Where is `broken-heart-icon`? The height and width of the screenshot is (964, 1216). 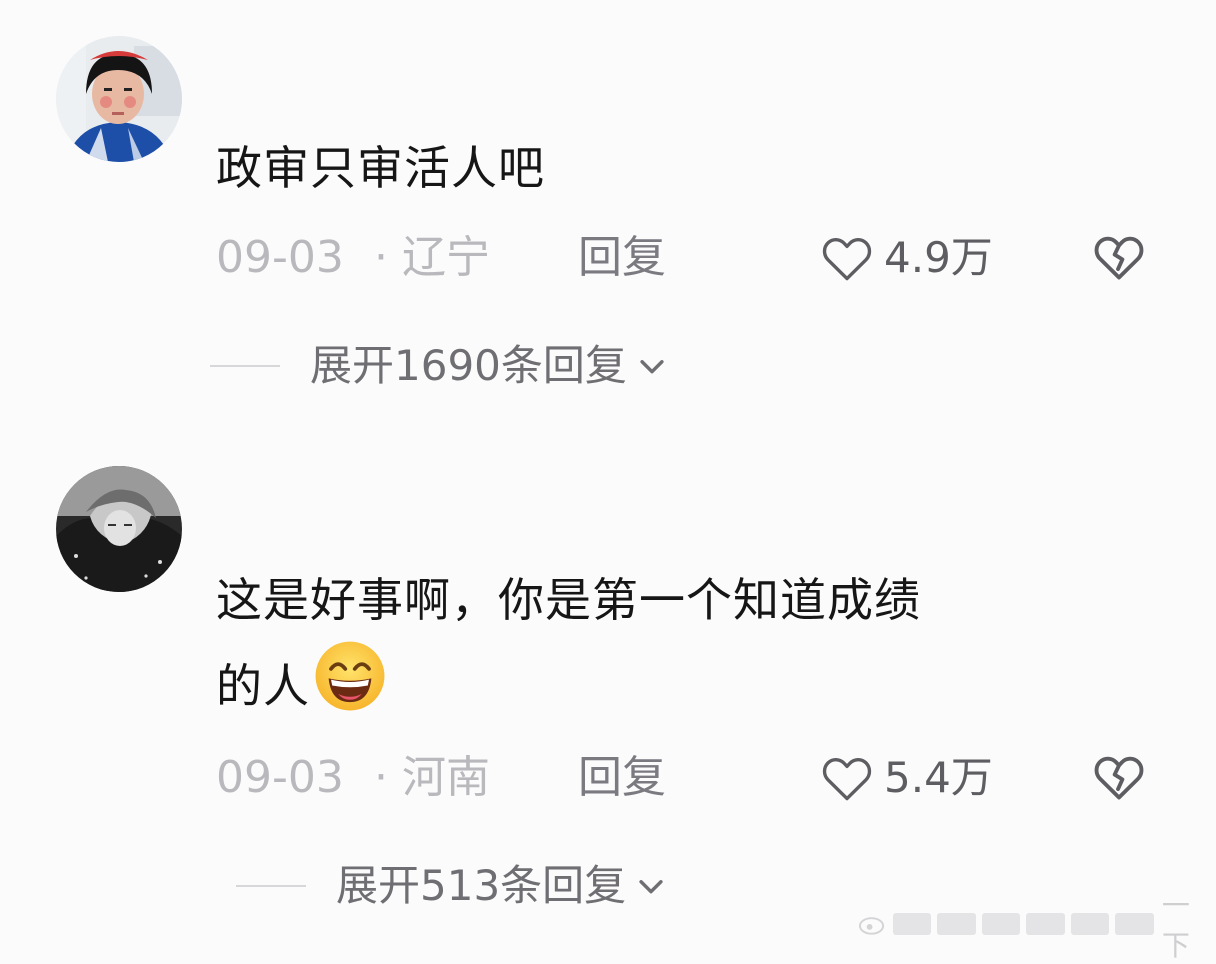
broken-heart-icon is located at coordinates (1119, 778).